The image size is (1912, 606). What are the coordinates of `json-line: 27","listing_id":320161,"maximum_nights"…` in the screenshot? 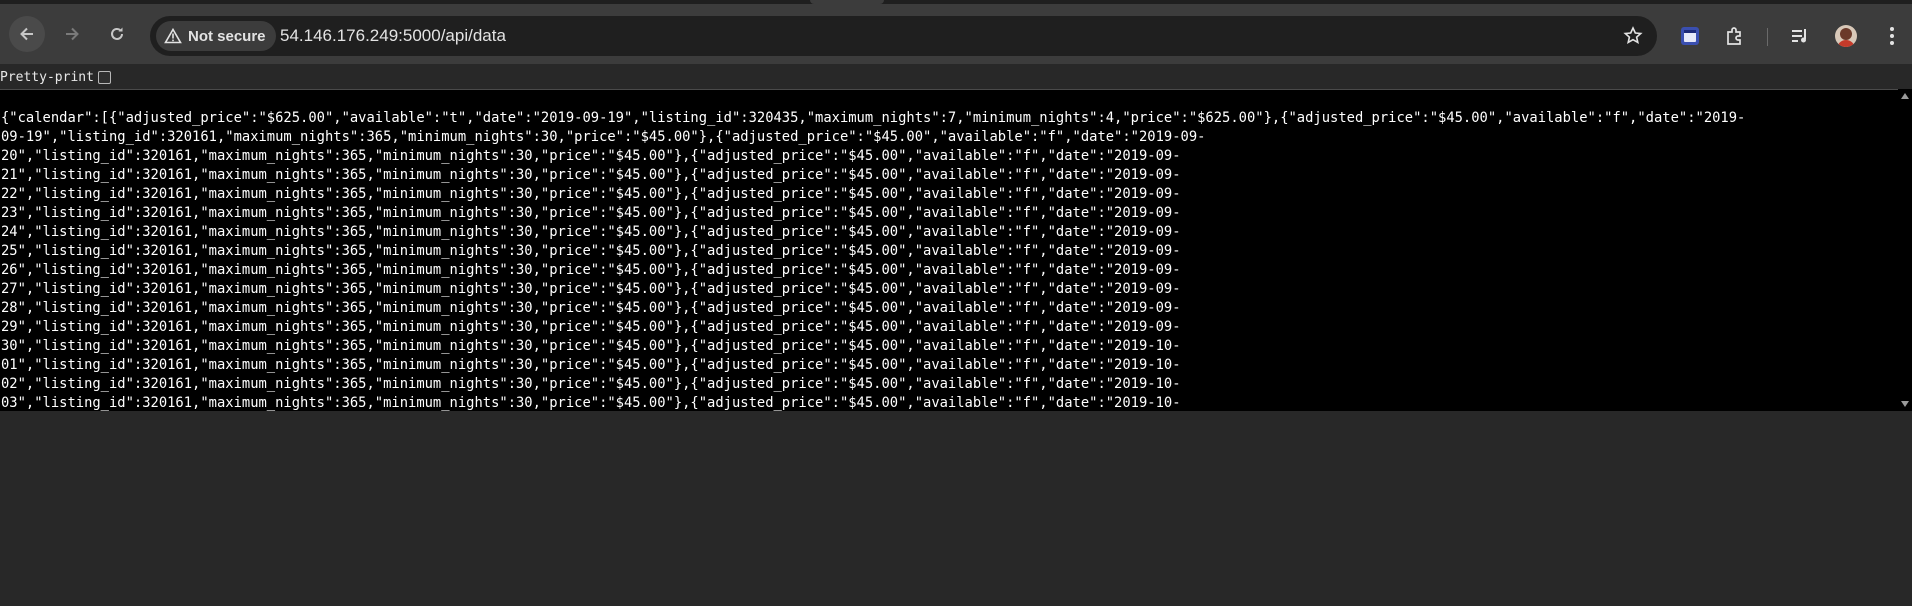 It's located at (591, 289).